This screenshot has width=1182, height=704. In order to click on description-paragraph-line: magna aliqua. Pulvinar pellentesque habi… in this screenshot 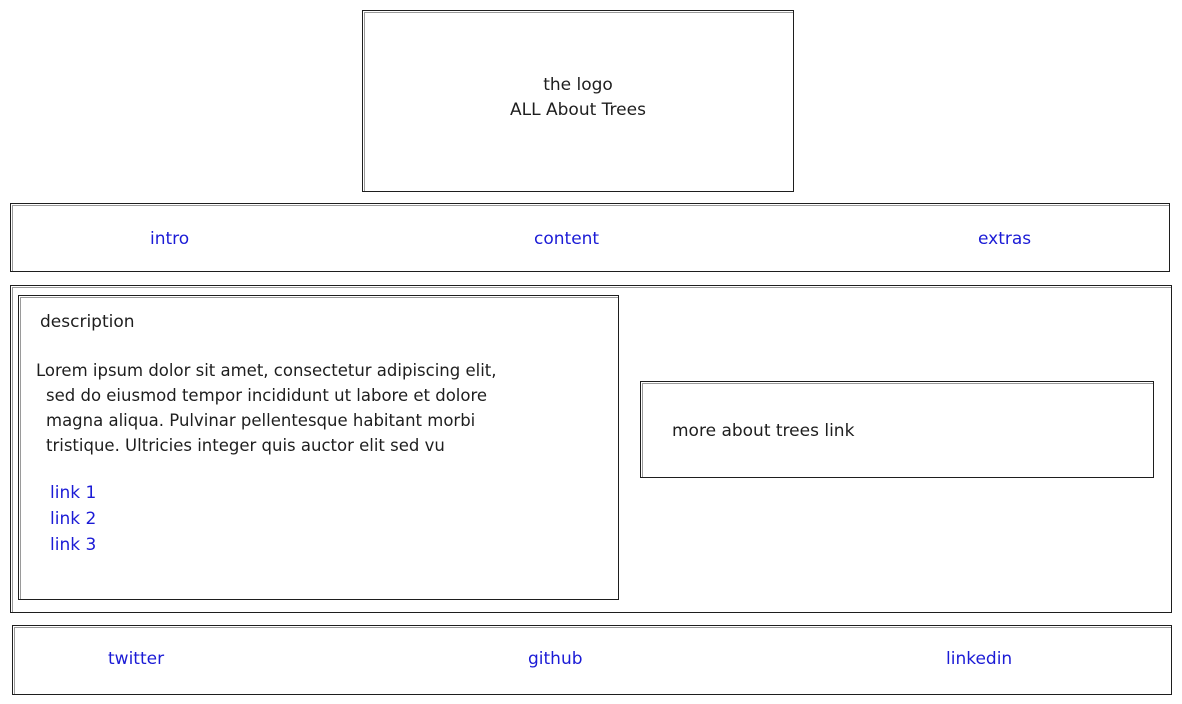, I will do `click(261, 420)`.